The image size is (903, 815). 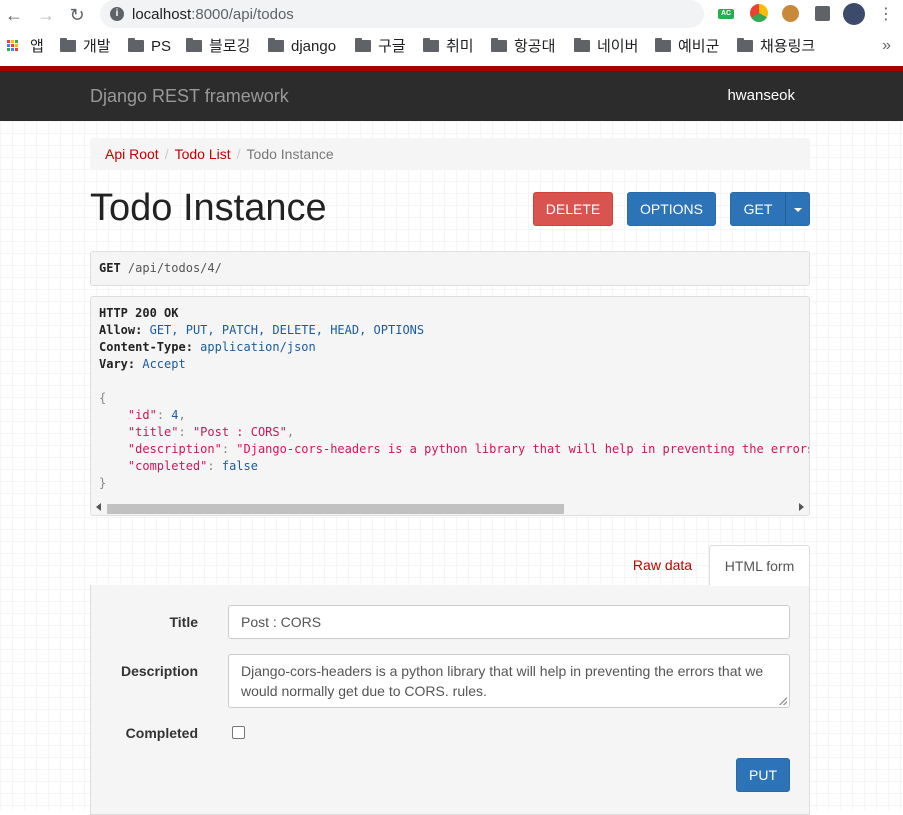 I want to click on breadcrumb: Api Root / Todo List / Todo Instance, so click(x=450, y=154).